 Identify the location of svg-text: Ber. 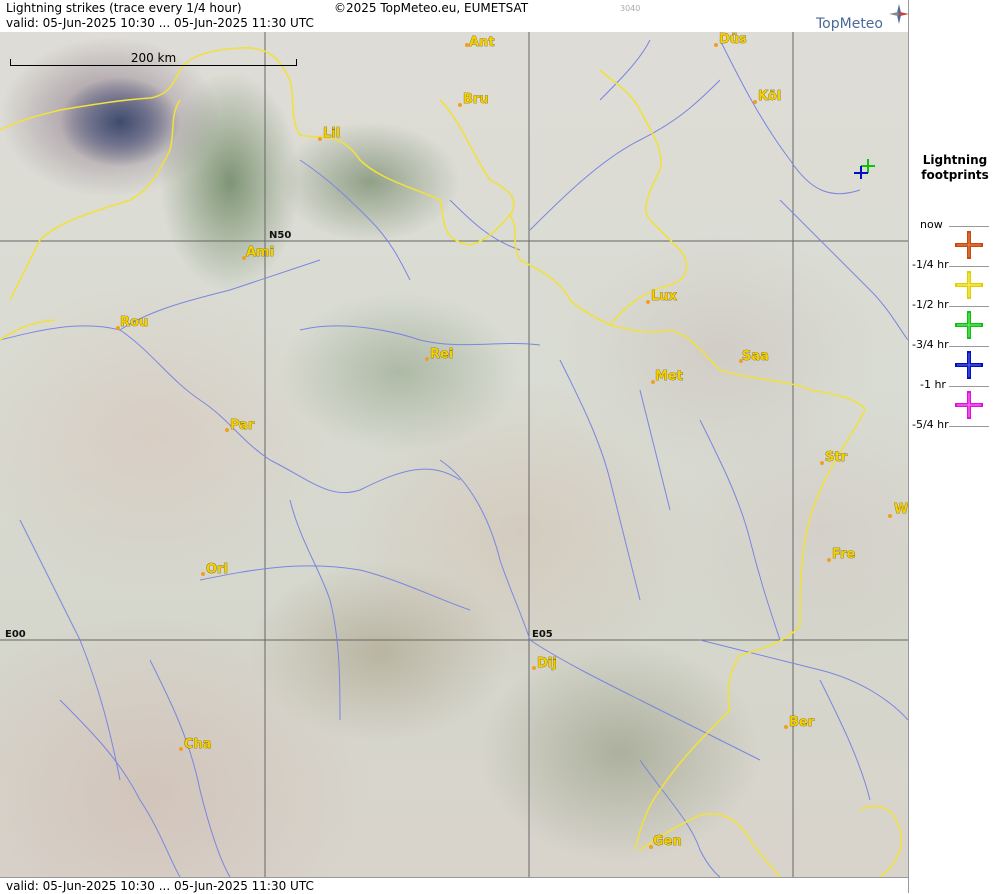
(802, 722).